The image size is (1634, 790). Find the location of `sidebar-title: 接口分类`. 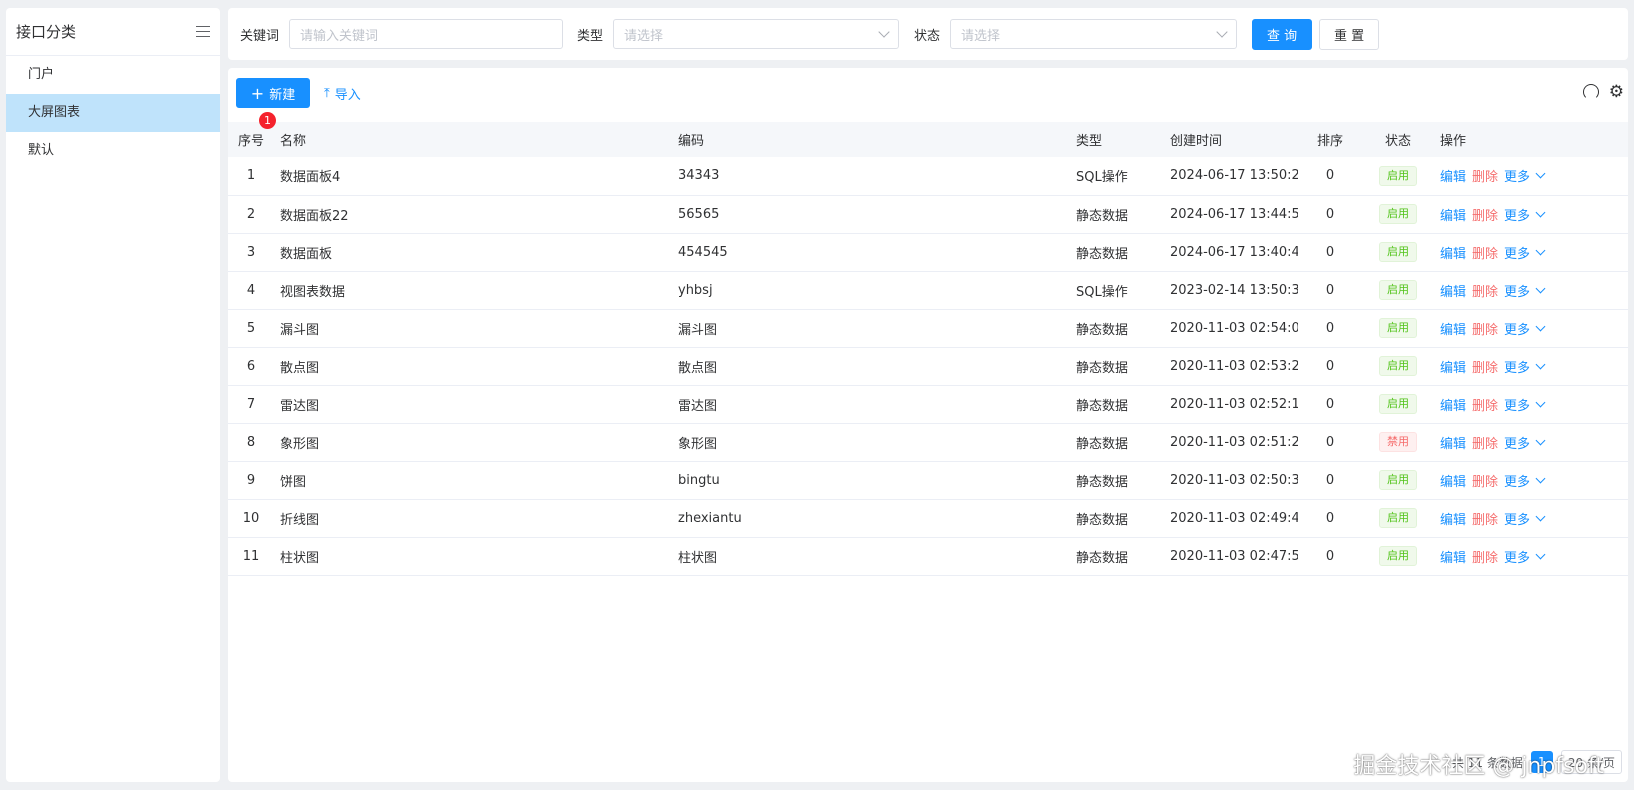

sidebar-title: 接口分类 is located at coordinates (46, 32).